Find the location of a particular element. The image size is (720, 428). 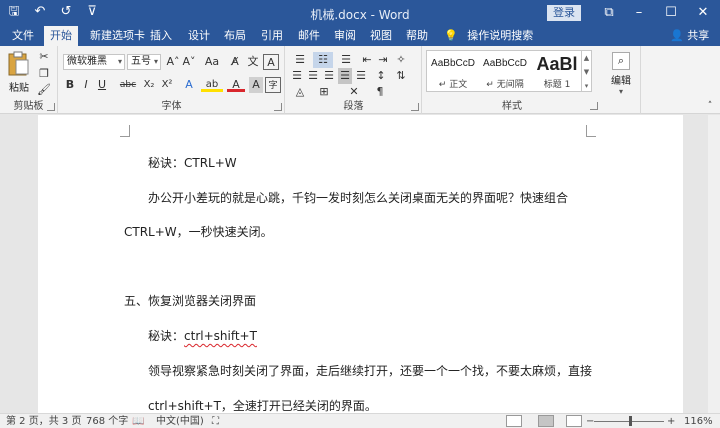

styles-gallery-scroll: ▲ ▼ ▾ is located at coordinates (587, 71).